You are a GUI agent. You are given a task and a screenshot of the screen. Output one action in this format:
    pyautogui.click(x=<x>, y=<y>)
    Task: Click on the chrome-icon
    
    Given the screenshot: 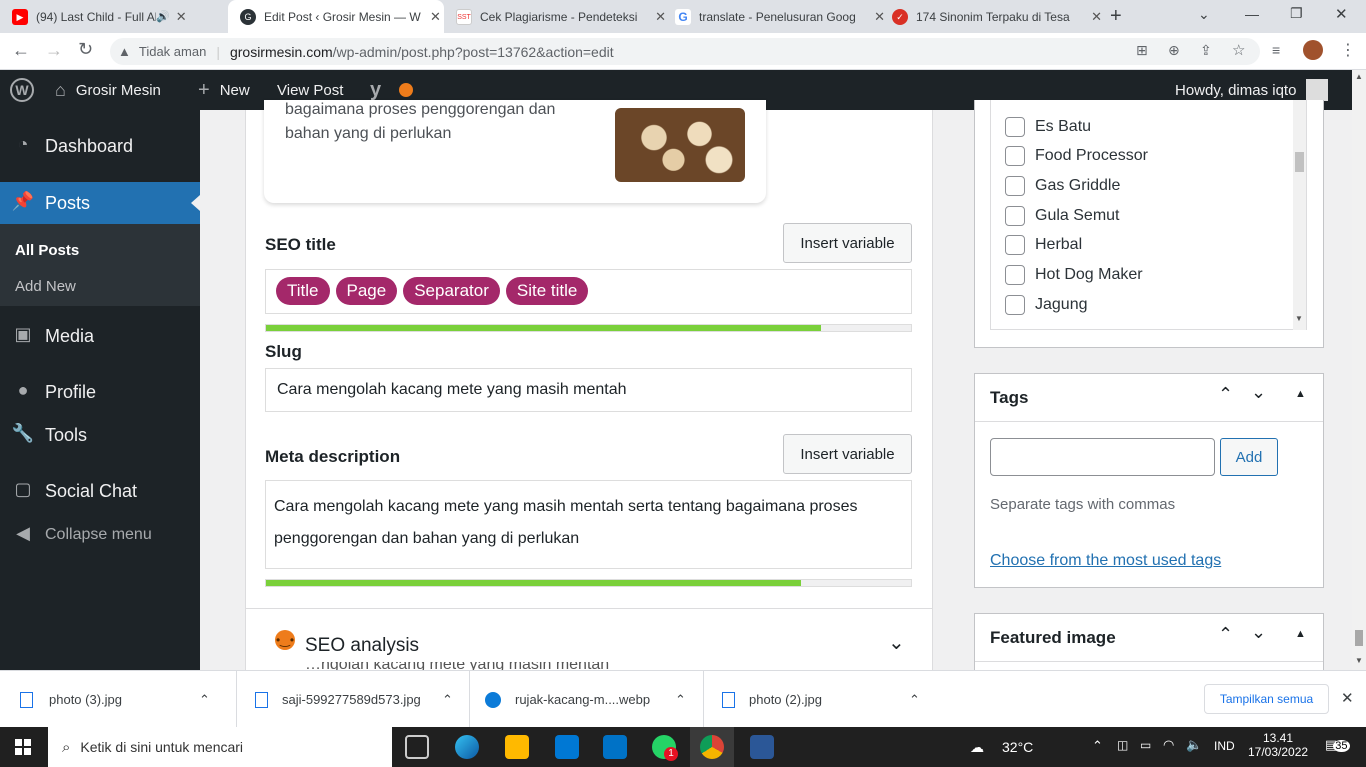 What is the action you would take?
    pyautogui.click(x=712, y=747)
    